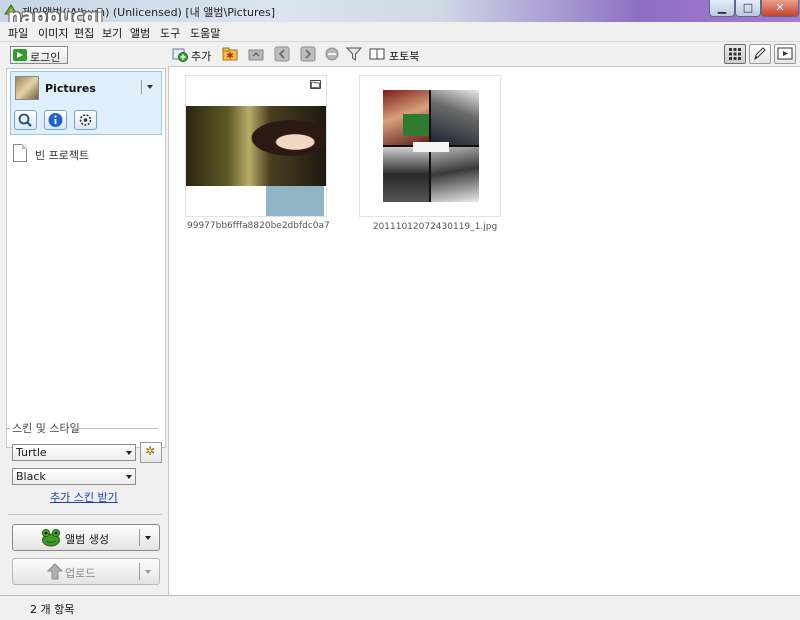  Describe the element at coordinates (404, 56) in the screenshot. I see `photobook-button-label: 포토북` at that location.